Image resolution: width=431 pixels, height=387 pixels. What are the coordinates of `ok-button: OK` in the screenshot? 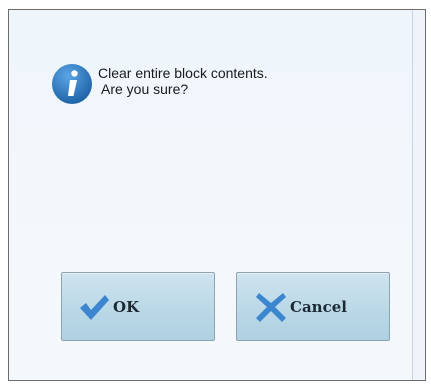 It's located at (138, 306).